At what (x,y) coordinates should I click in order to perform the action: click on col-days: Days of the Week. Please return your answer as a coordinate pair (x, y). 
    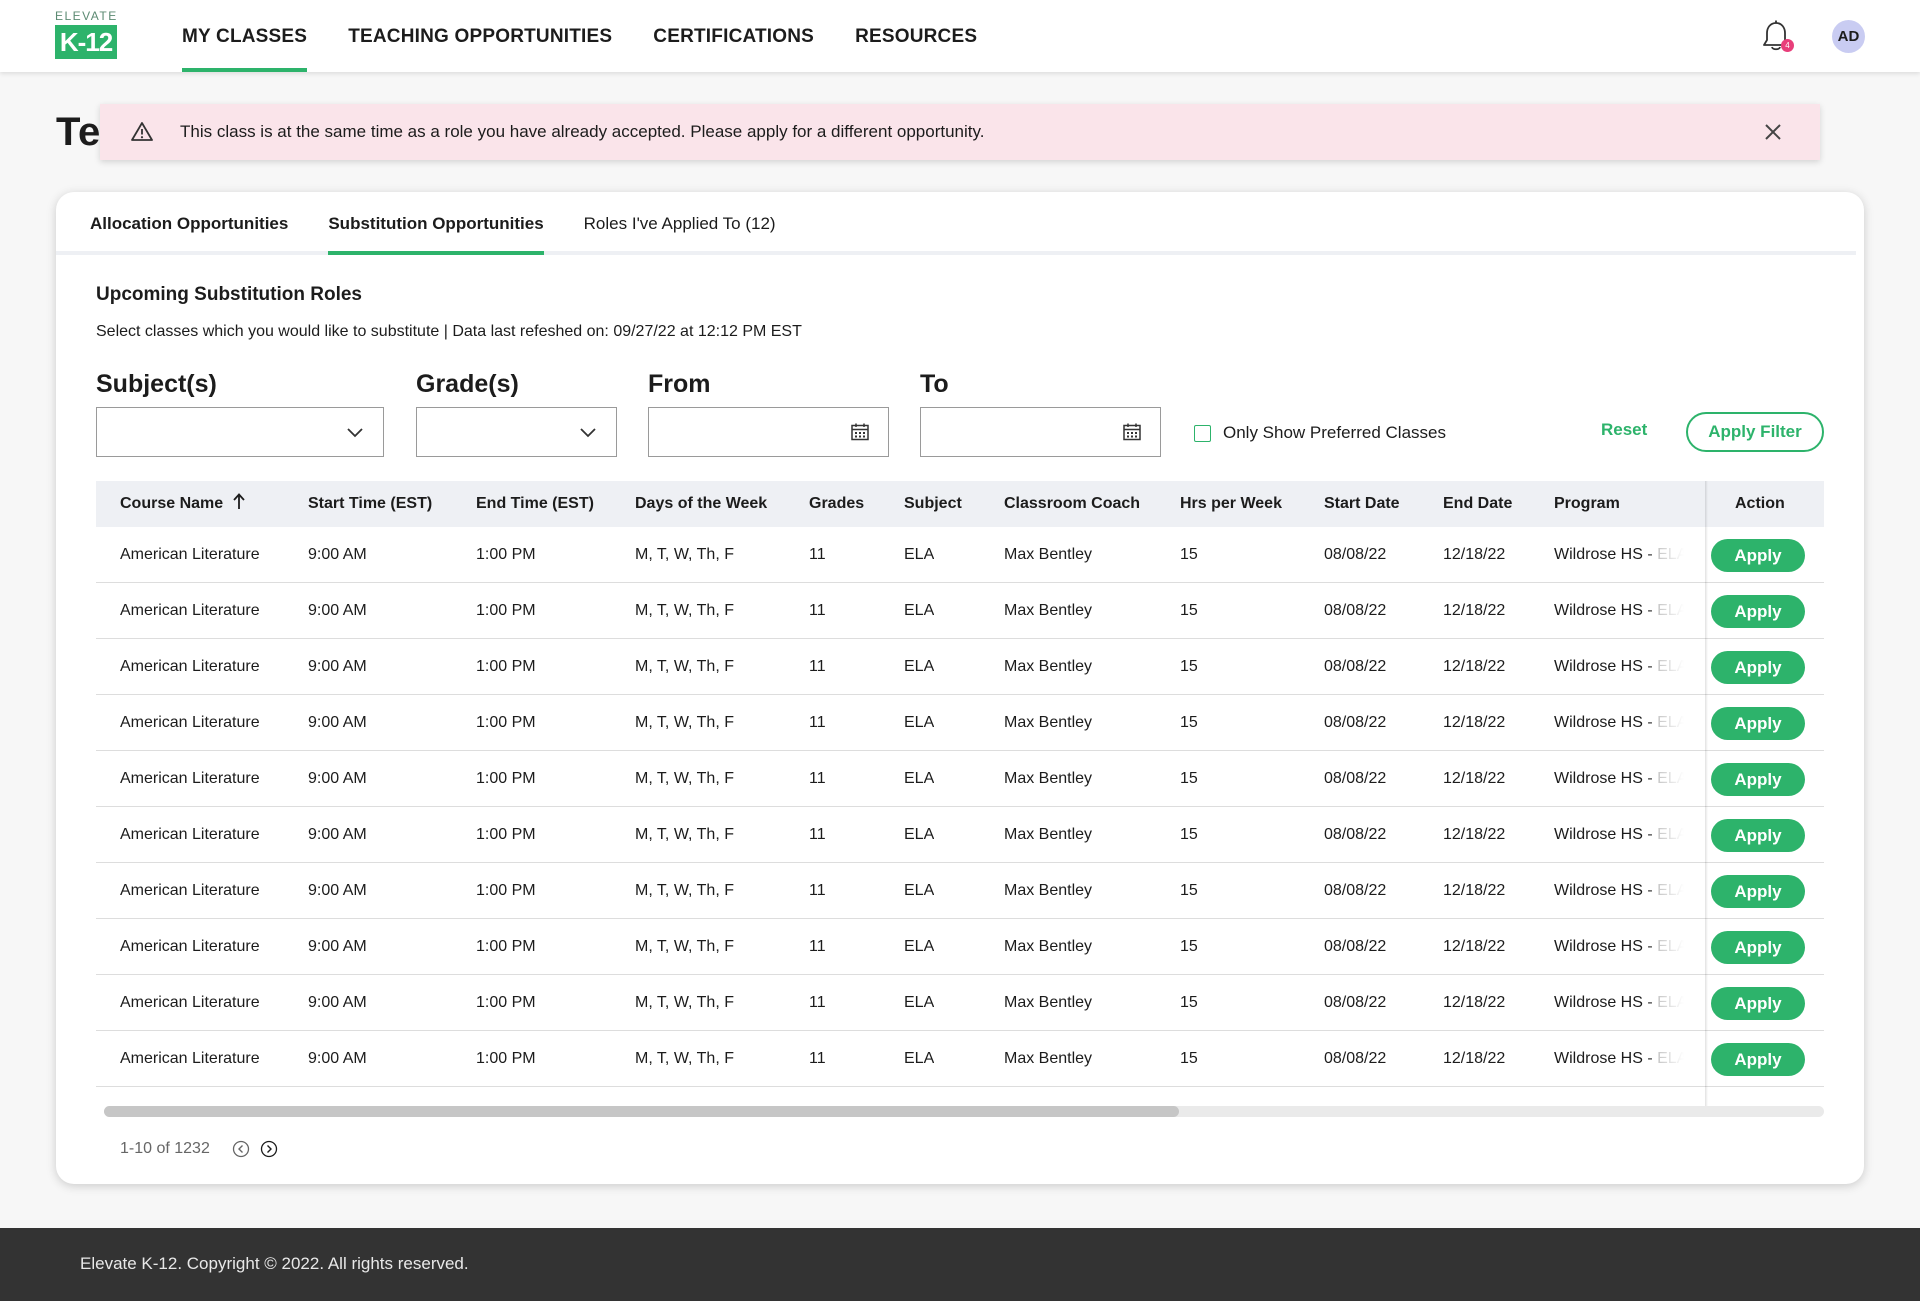
    Looking at the image, I should click on (701, 504).